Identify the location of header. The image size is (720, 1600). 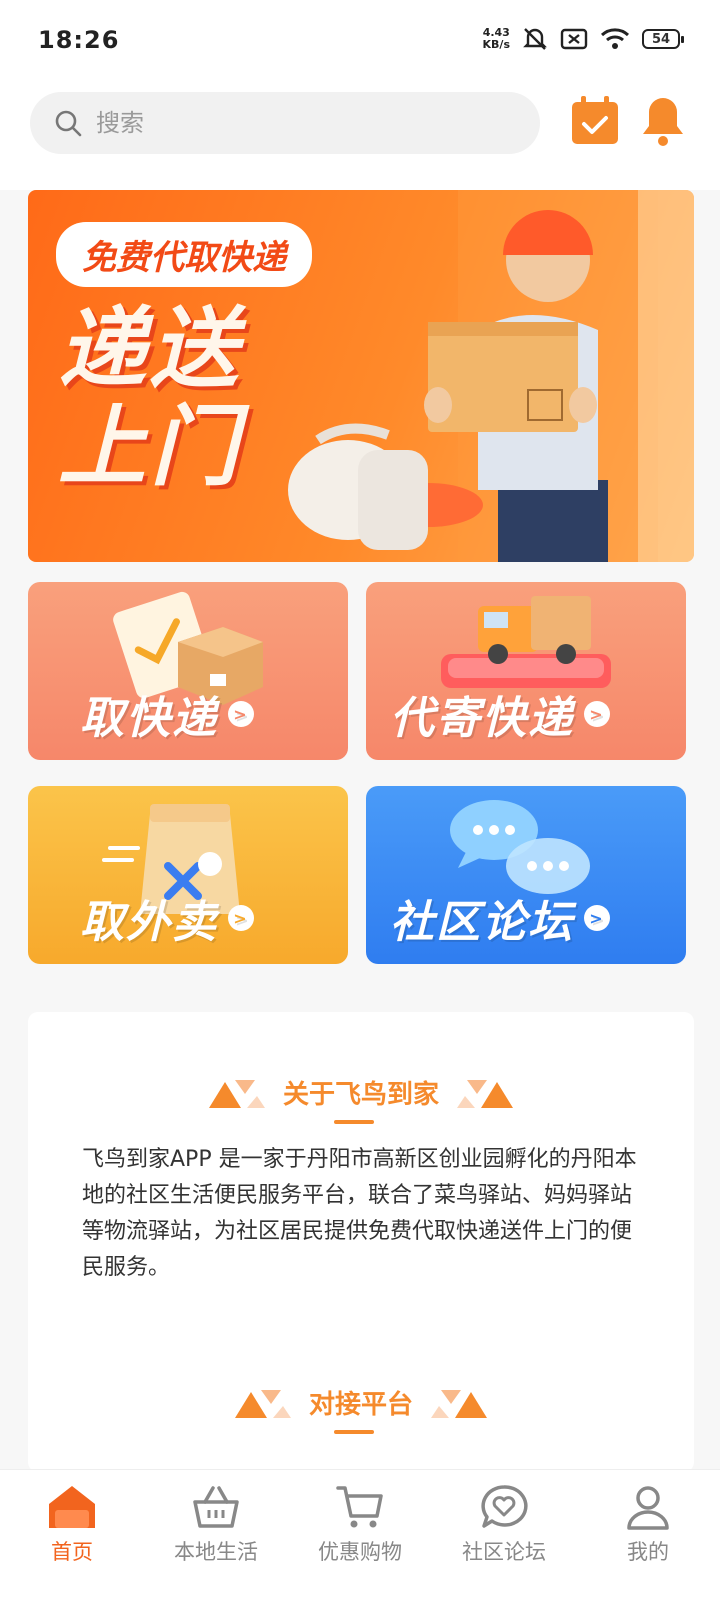
(360, 137).